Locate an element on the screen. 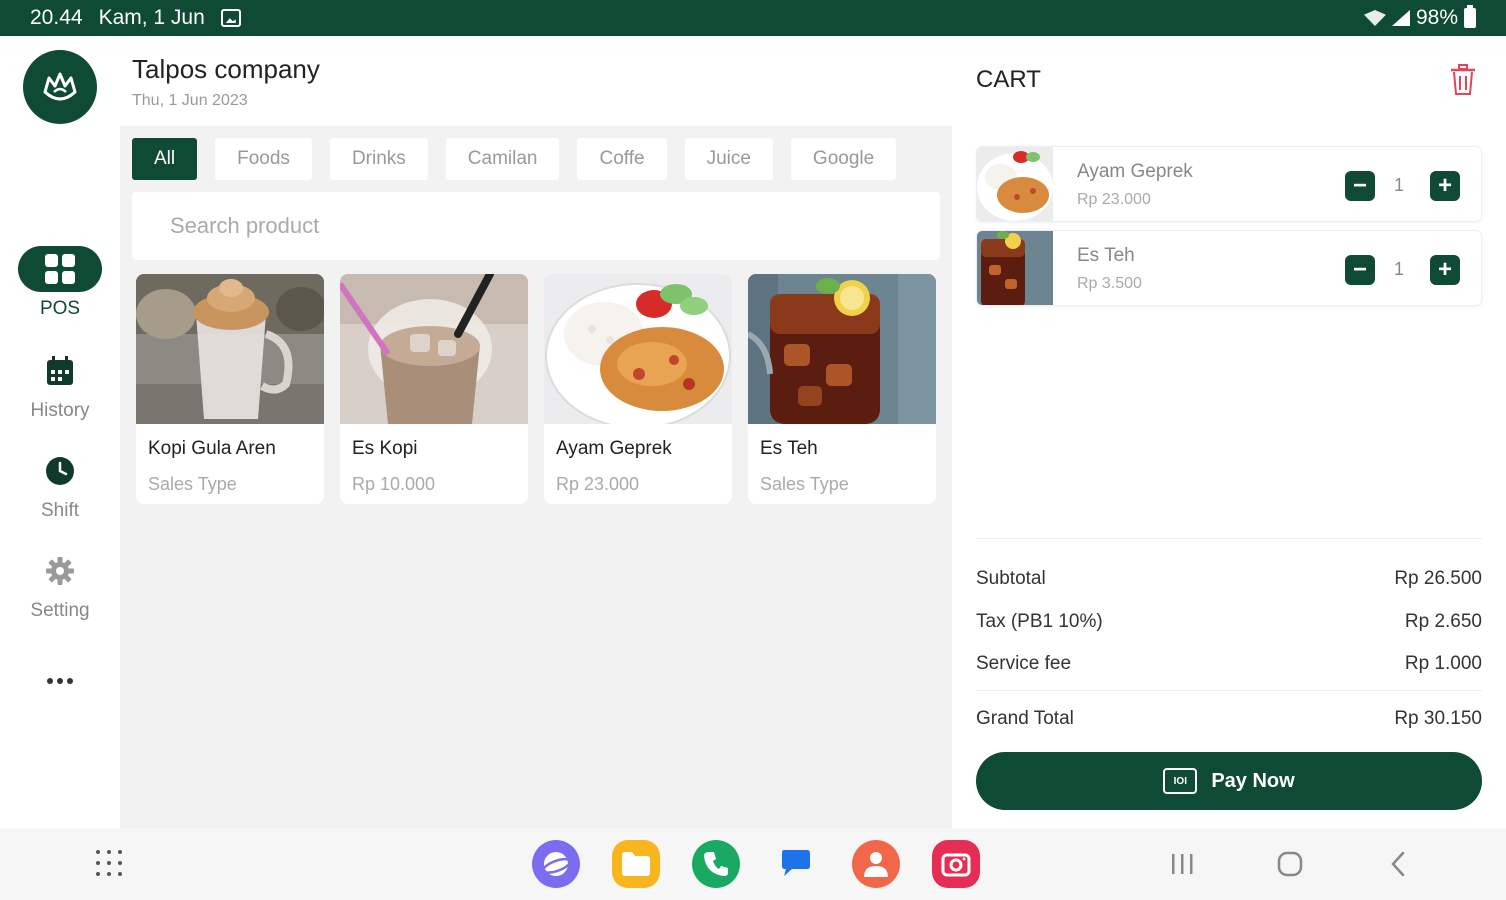  planet-icon is located at coordinates (557, 864).